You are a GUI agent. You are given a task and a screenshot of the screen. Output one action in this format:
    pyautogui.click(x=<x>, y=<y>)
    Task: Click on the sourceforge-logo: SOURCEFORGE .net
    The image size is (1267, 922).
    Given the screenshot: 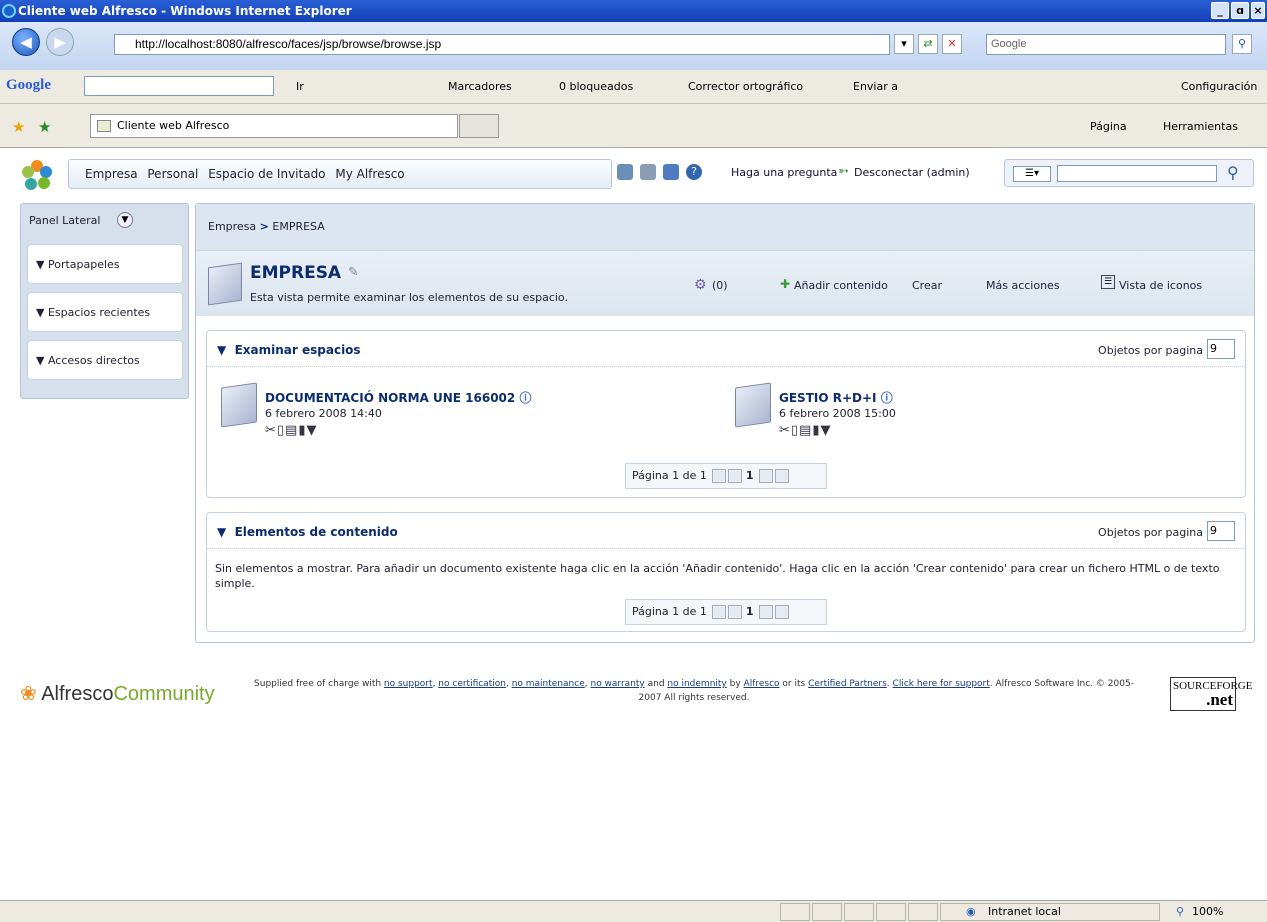 What is the action you would take?
    pyautogui.click(x=1211, y=694)
    